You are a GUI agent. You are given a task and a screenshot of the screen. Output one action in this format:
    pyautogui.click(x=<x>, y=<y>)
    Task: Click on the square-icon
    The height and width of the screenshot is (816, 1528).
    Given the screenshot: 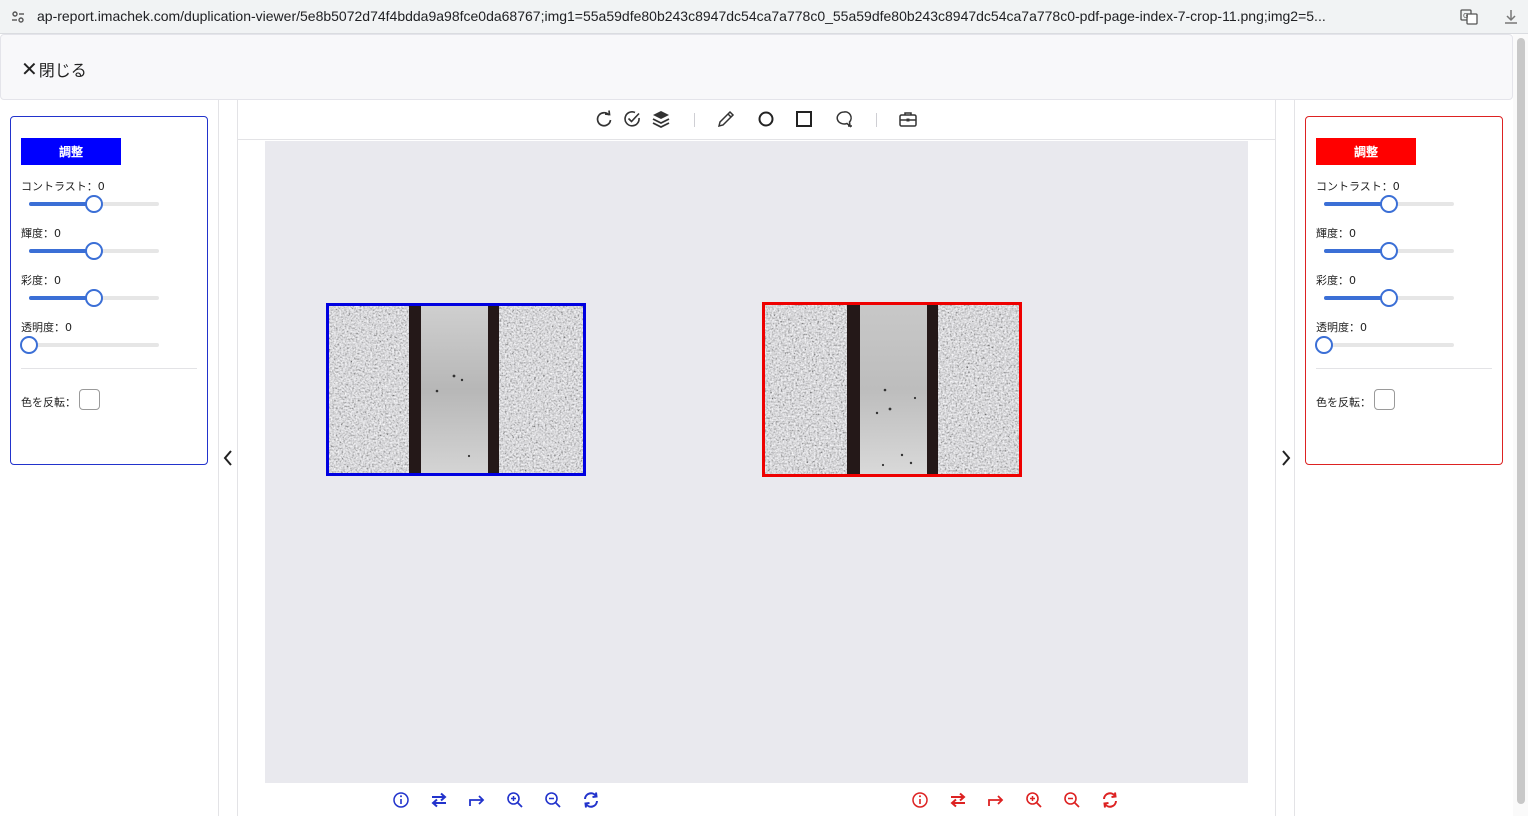 What is the action you would take?
    pyautogui.click(x=804, y=119)
    